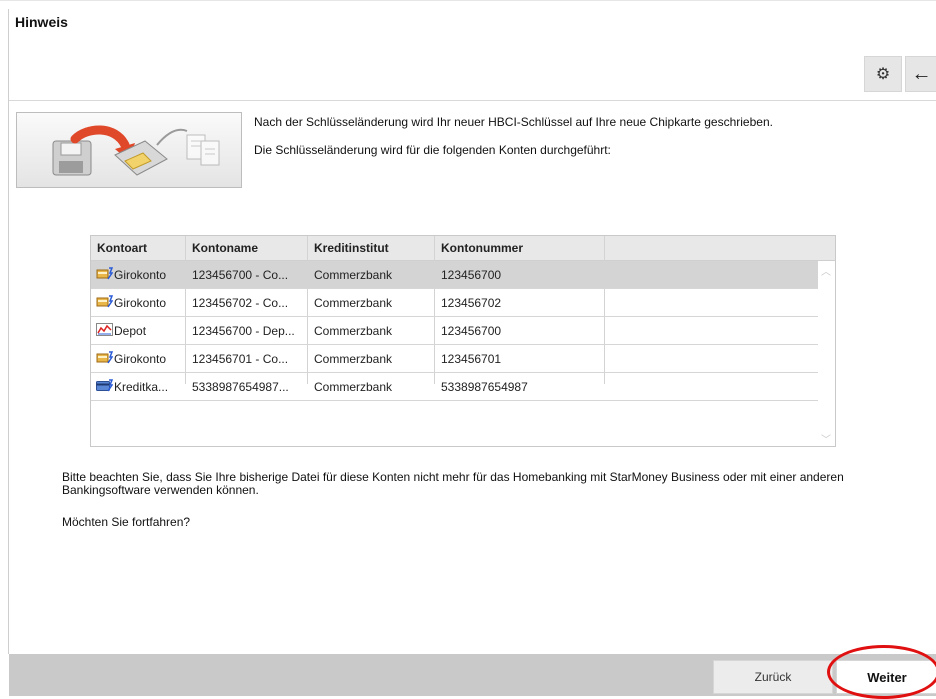 This screenshot has height=699, width=936. What do you see at coordinates (104, 329) in the screenshot?
I see `depot-chart-icon` at bounding box center [104, 329].